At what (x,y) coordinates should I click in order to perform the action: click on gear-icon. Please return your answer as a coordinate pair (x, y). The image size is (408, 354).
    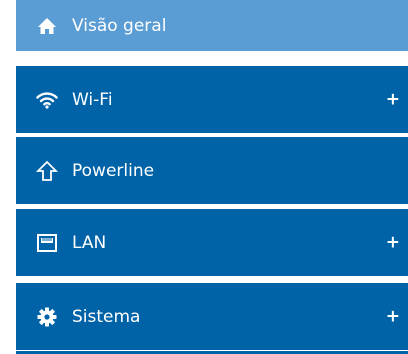
    Looking at the image, I should click on (47, 317).